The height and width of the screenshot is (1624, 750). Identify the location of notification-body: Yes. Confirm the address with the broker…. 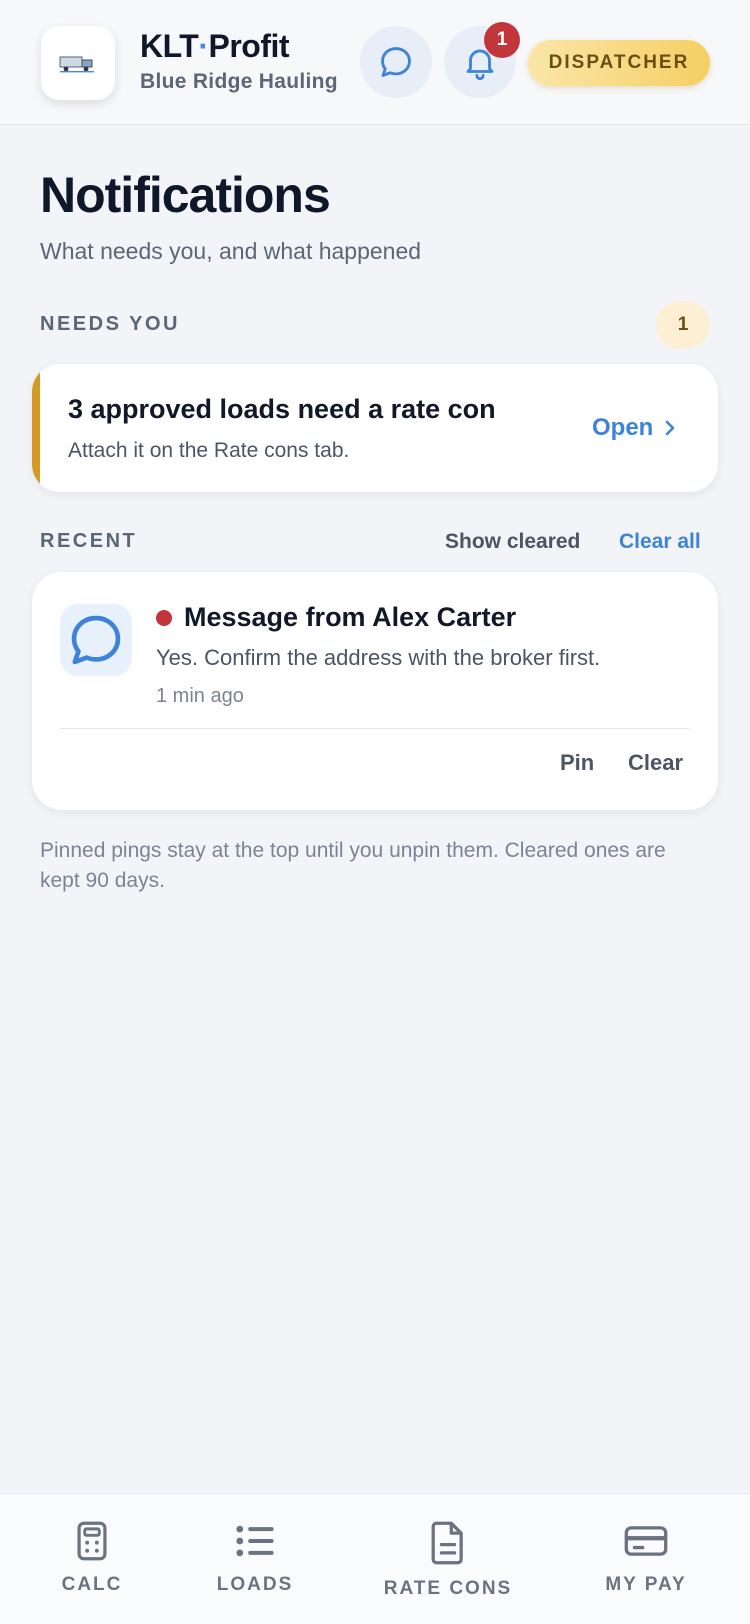
(378, 657).